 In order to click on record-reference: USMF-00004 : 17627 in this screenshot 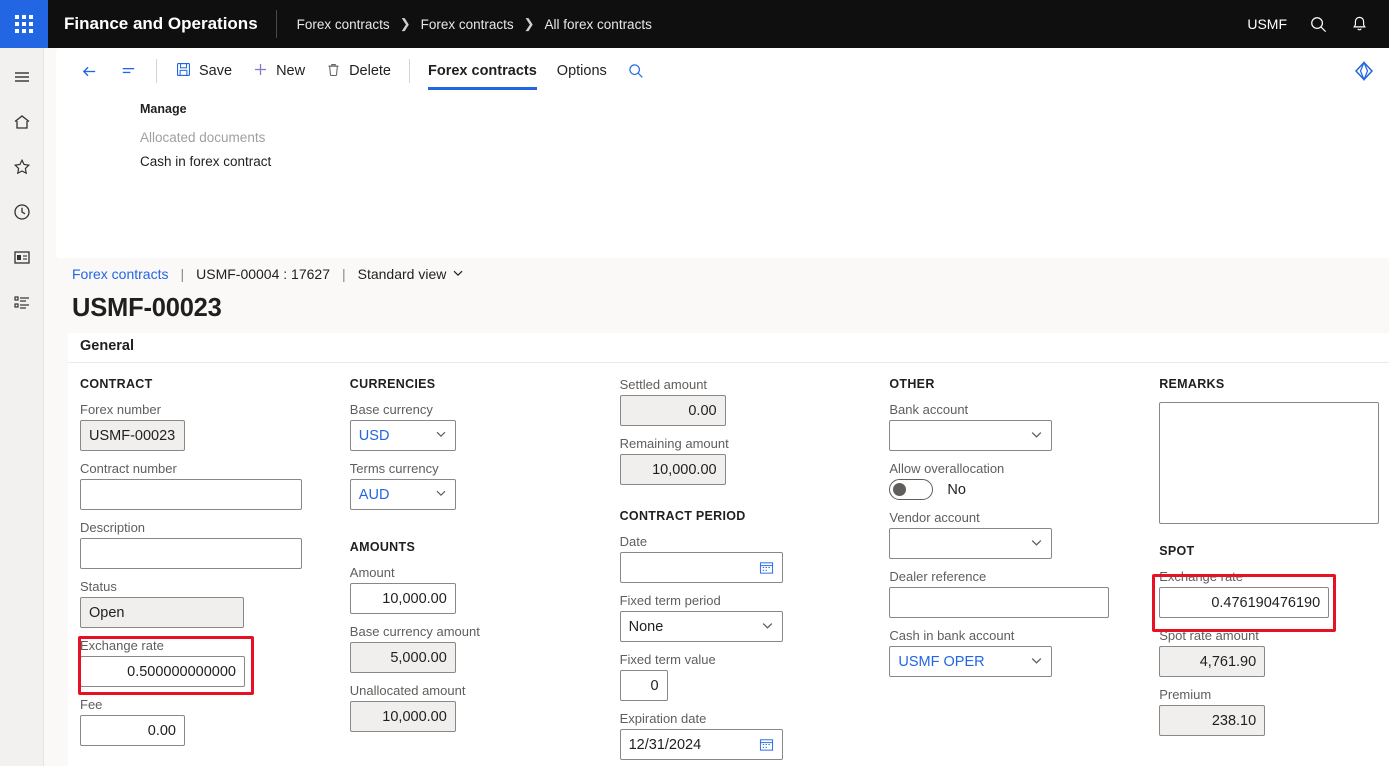, I will do `click(263, 274)`.